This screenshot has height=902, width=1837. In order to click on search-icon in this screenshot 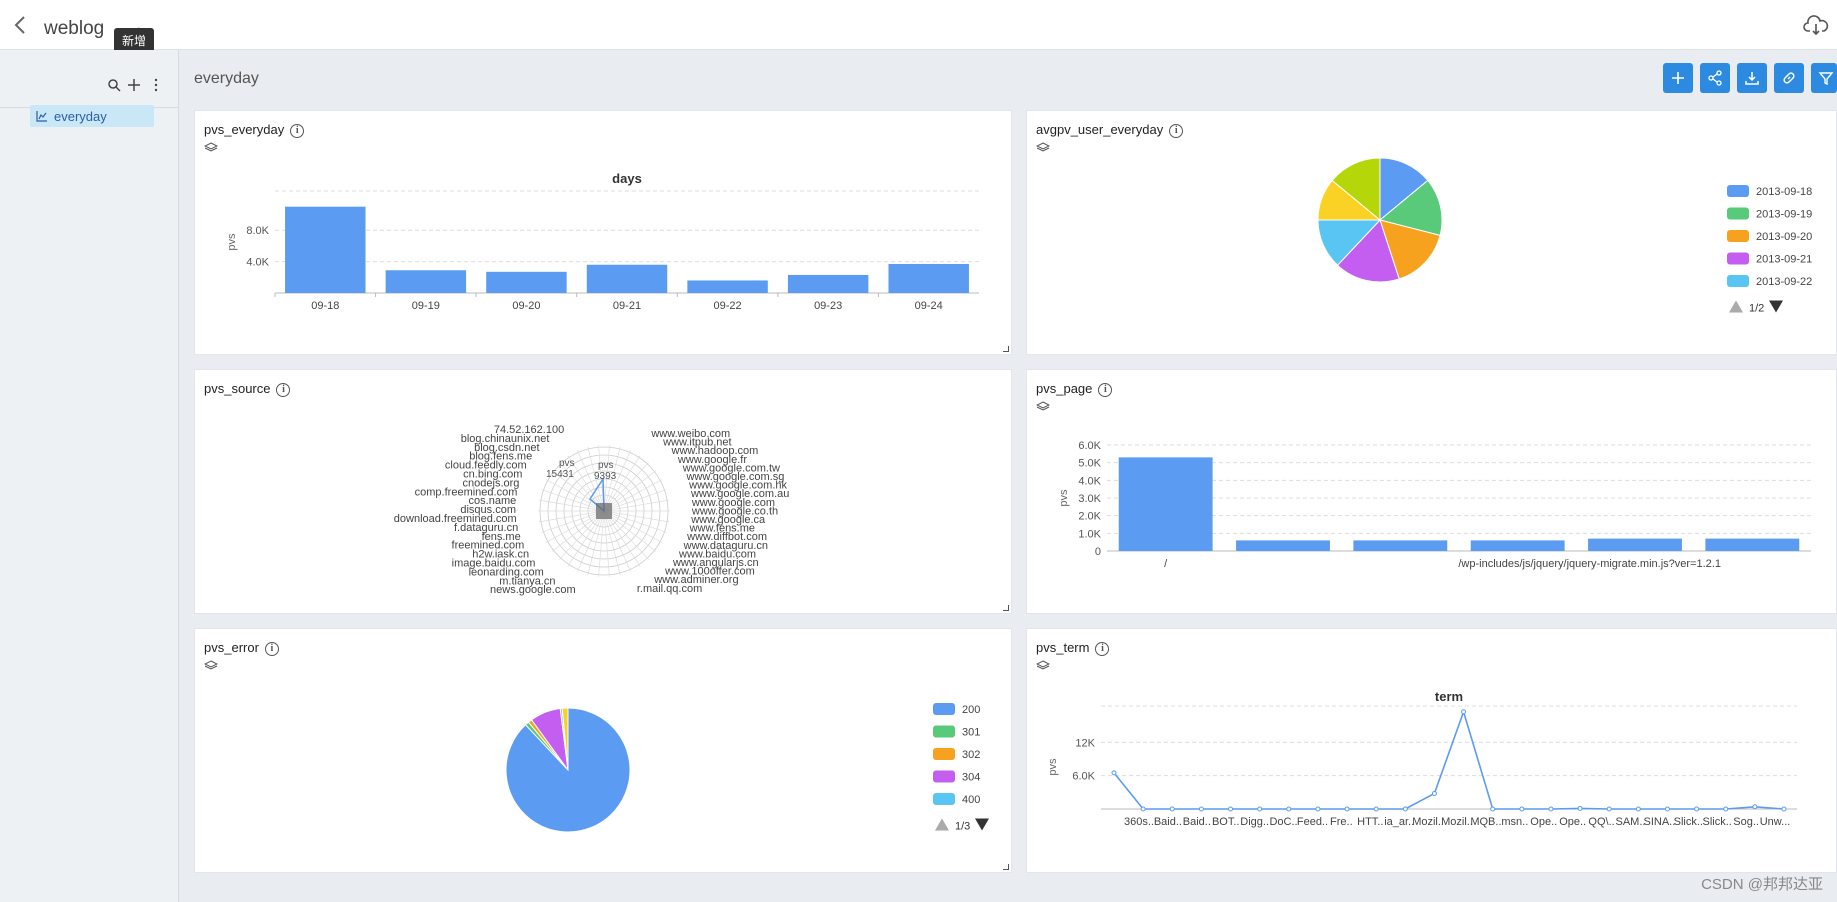, I will do `click(114, 85)`.